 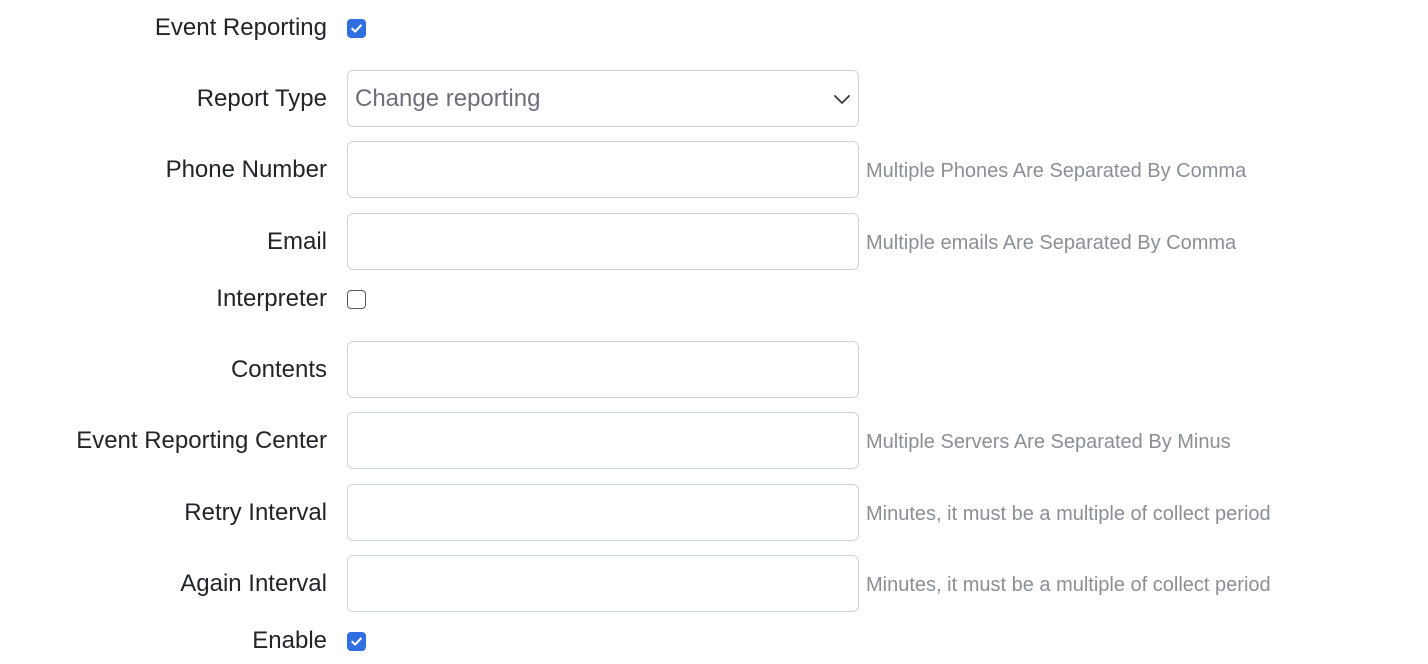 I want to click on contents-row: Contents, so click(x=714, y=369).